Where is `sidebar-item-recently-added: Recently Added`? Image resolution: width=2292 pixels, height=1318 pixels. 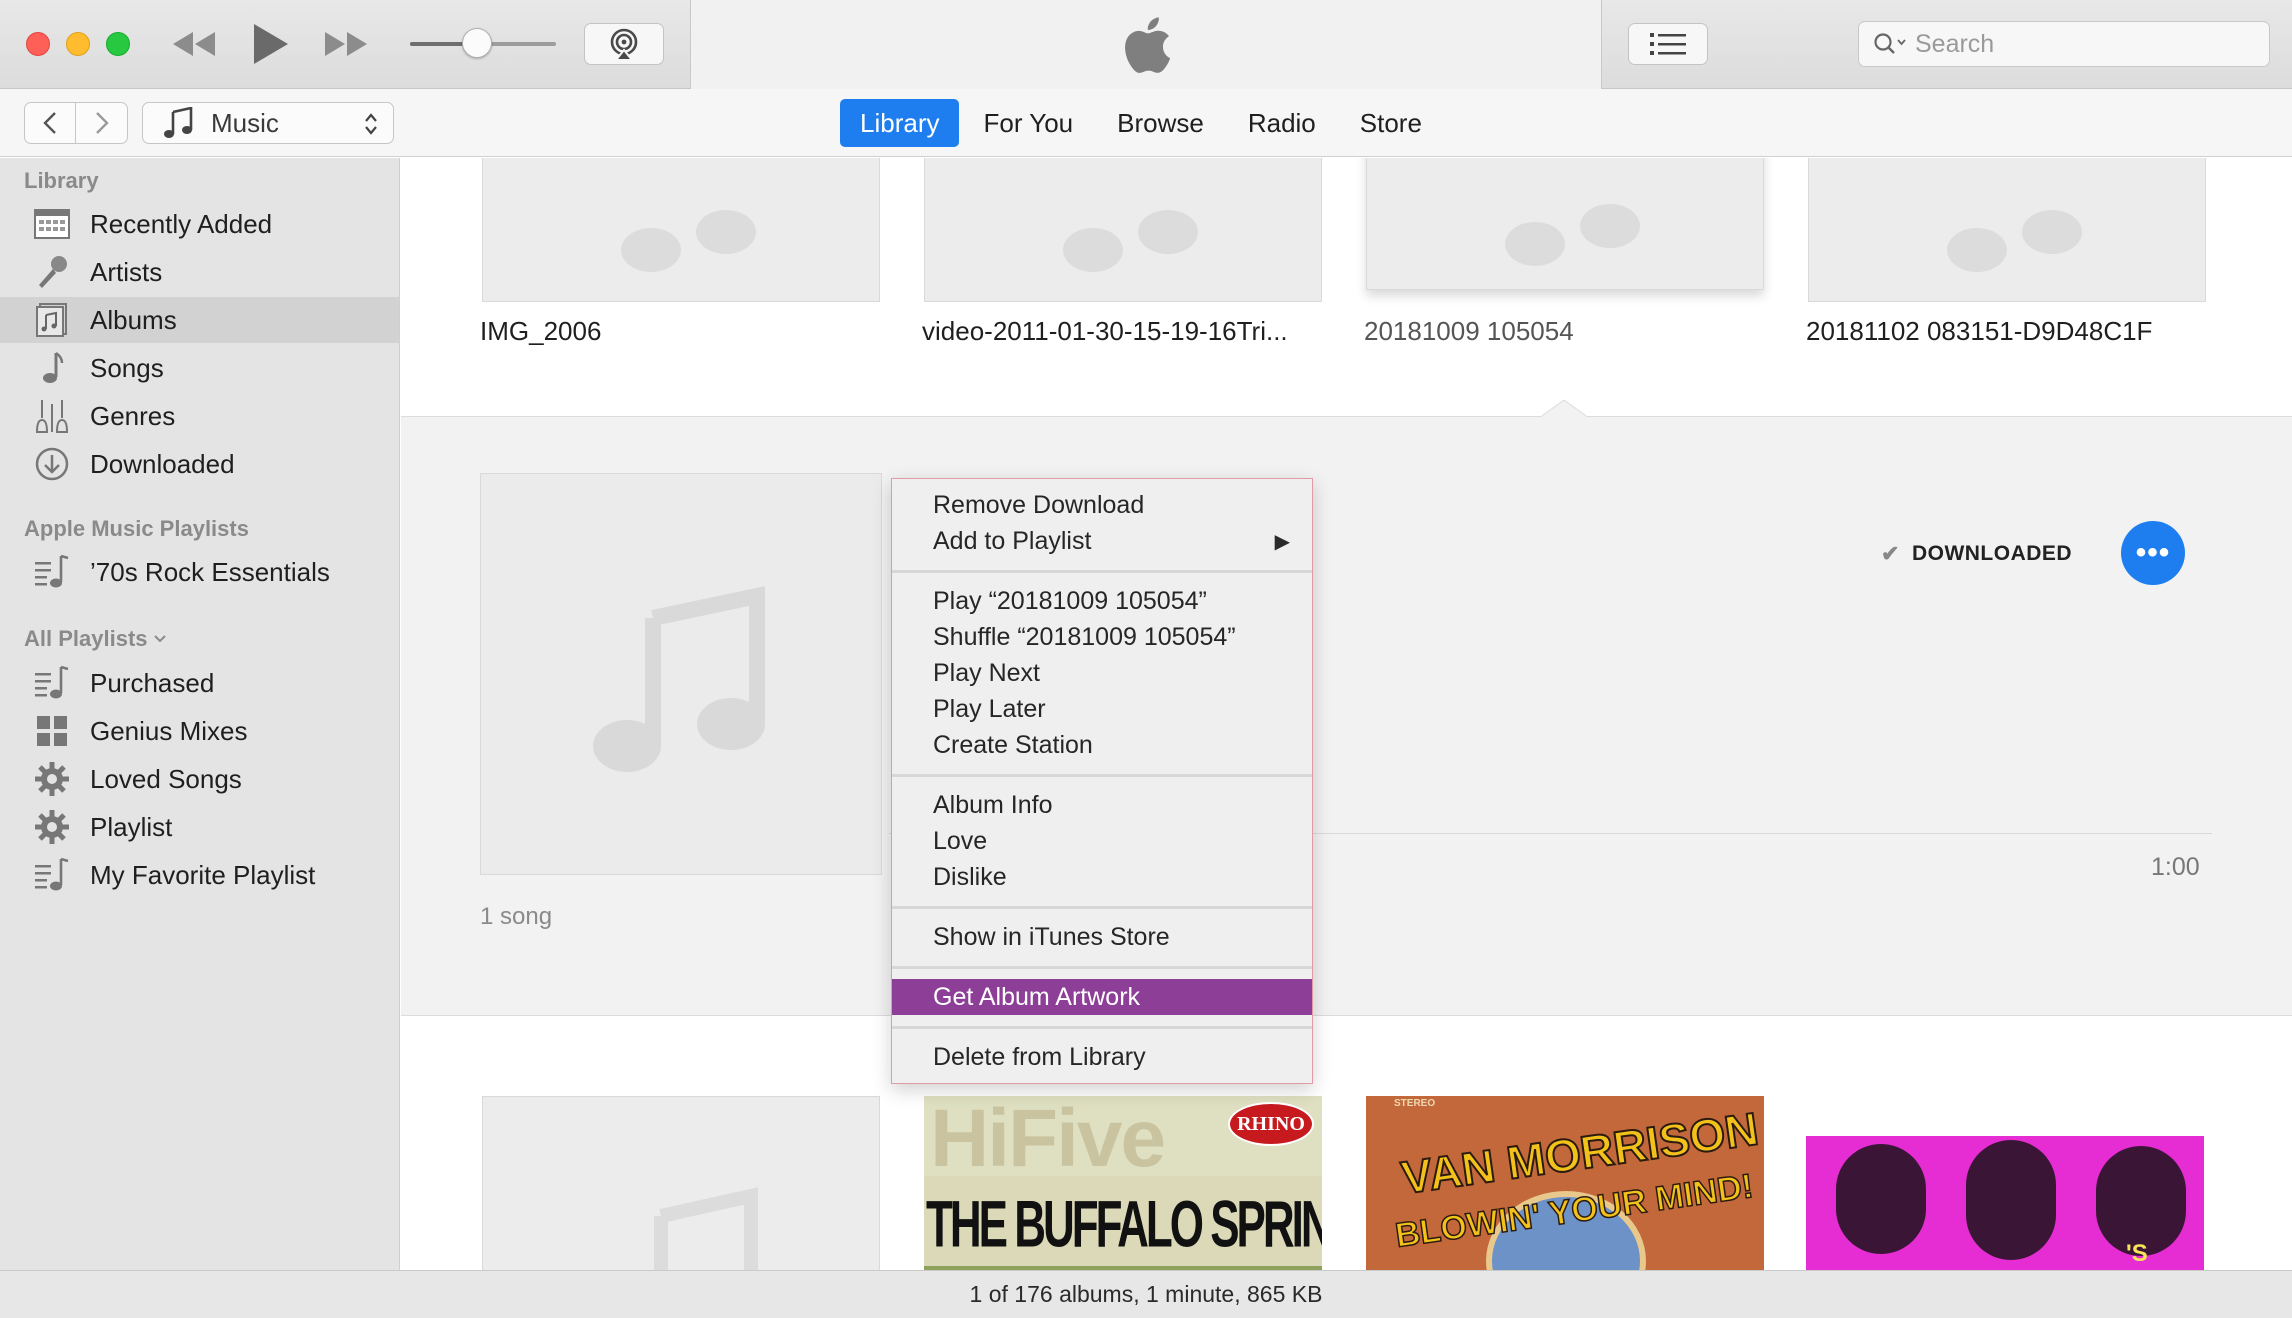
sidebar-item-recently-added: Recently Added is located at coordinates (199, 224).